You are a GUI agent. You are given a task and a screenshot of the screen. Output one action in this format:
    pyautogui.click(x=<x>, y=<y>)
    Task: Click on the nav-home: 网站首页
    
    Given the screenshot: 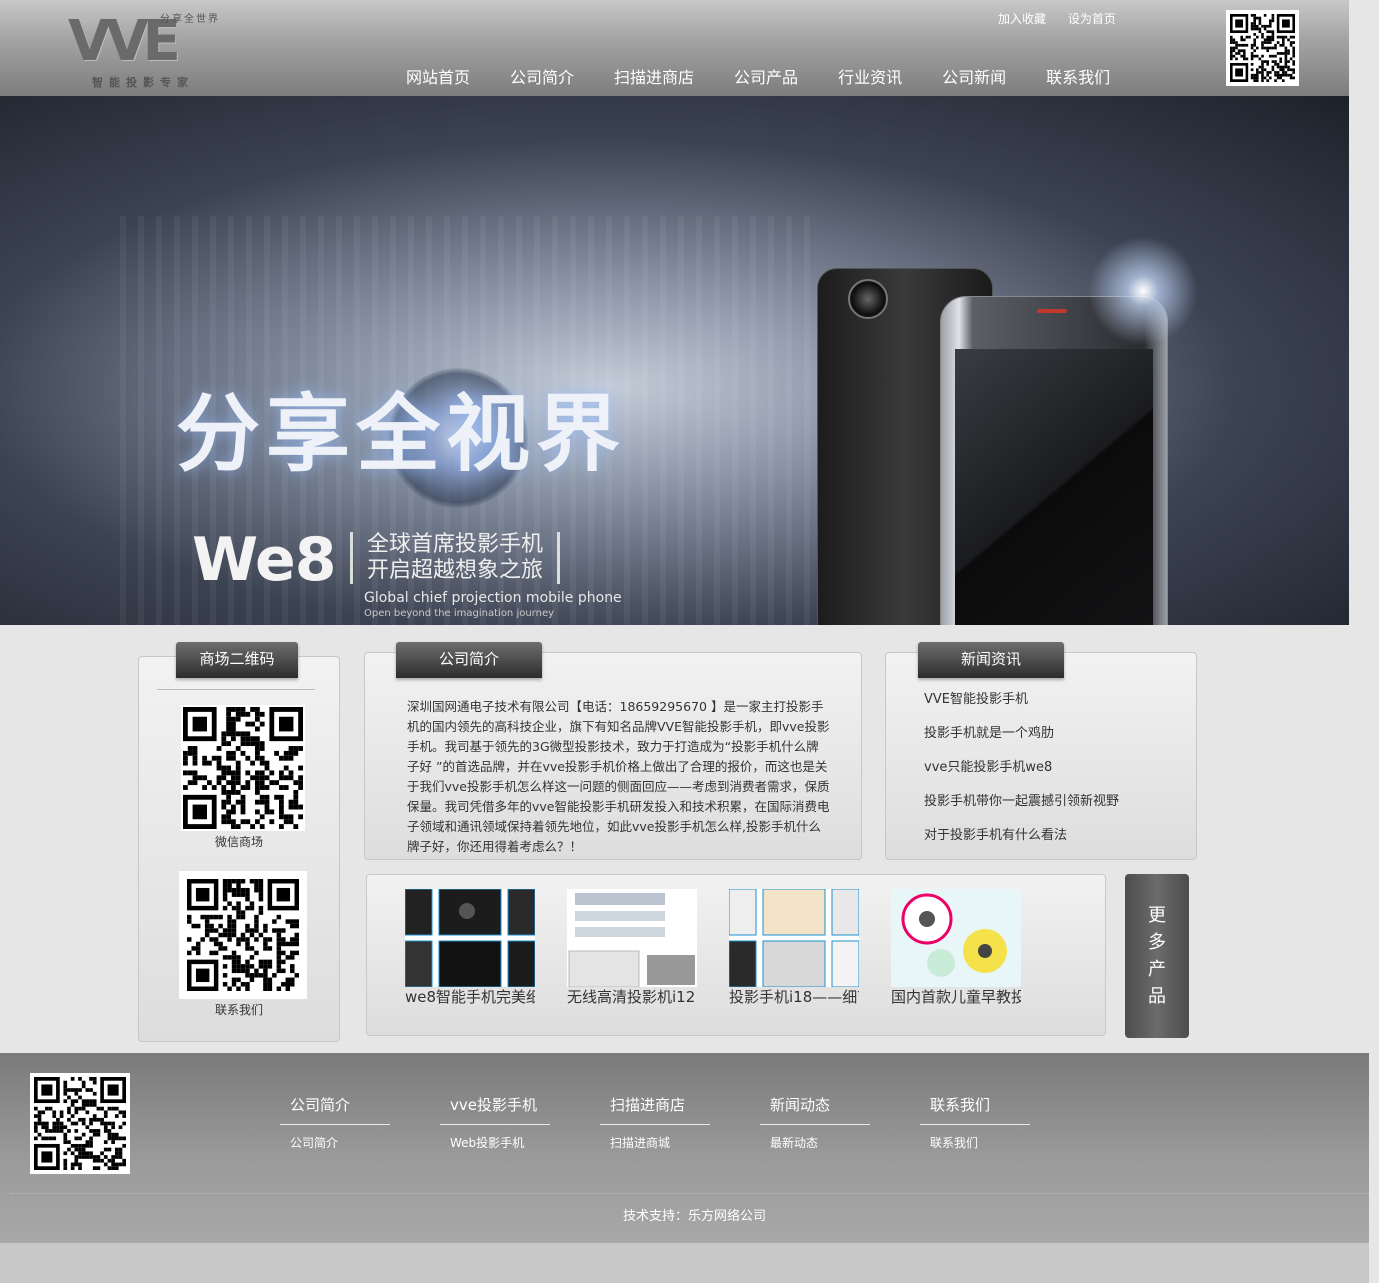 What is the action you would take?
    pyautogui.click(x=438, y=78)
    